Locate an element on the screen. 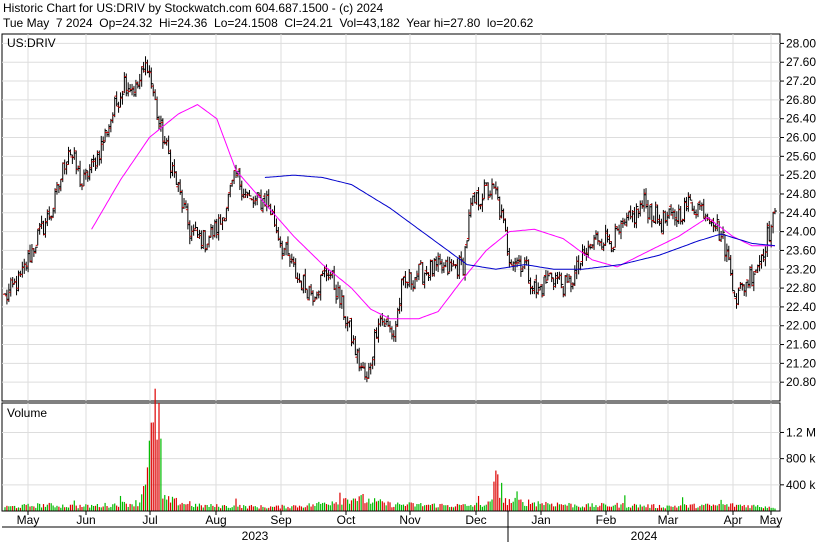 The height and width of the screenshot is (543, 830). volume-label: Volume is located at coordinates (27, 413).